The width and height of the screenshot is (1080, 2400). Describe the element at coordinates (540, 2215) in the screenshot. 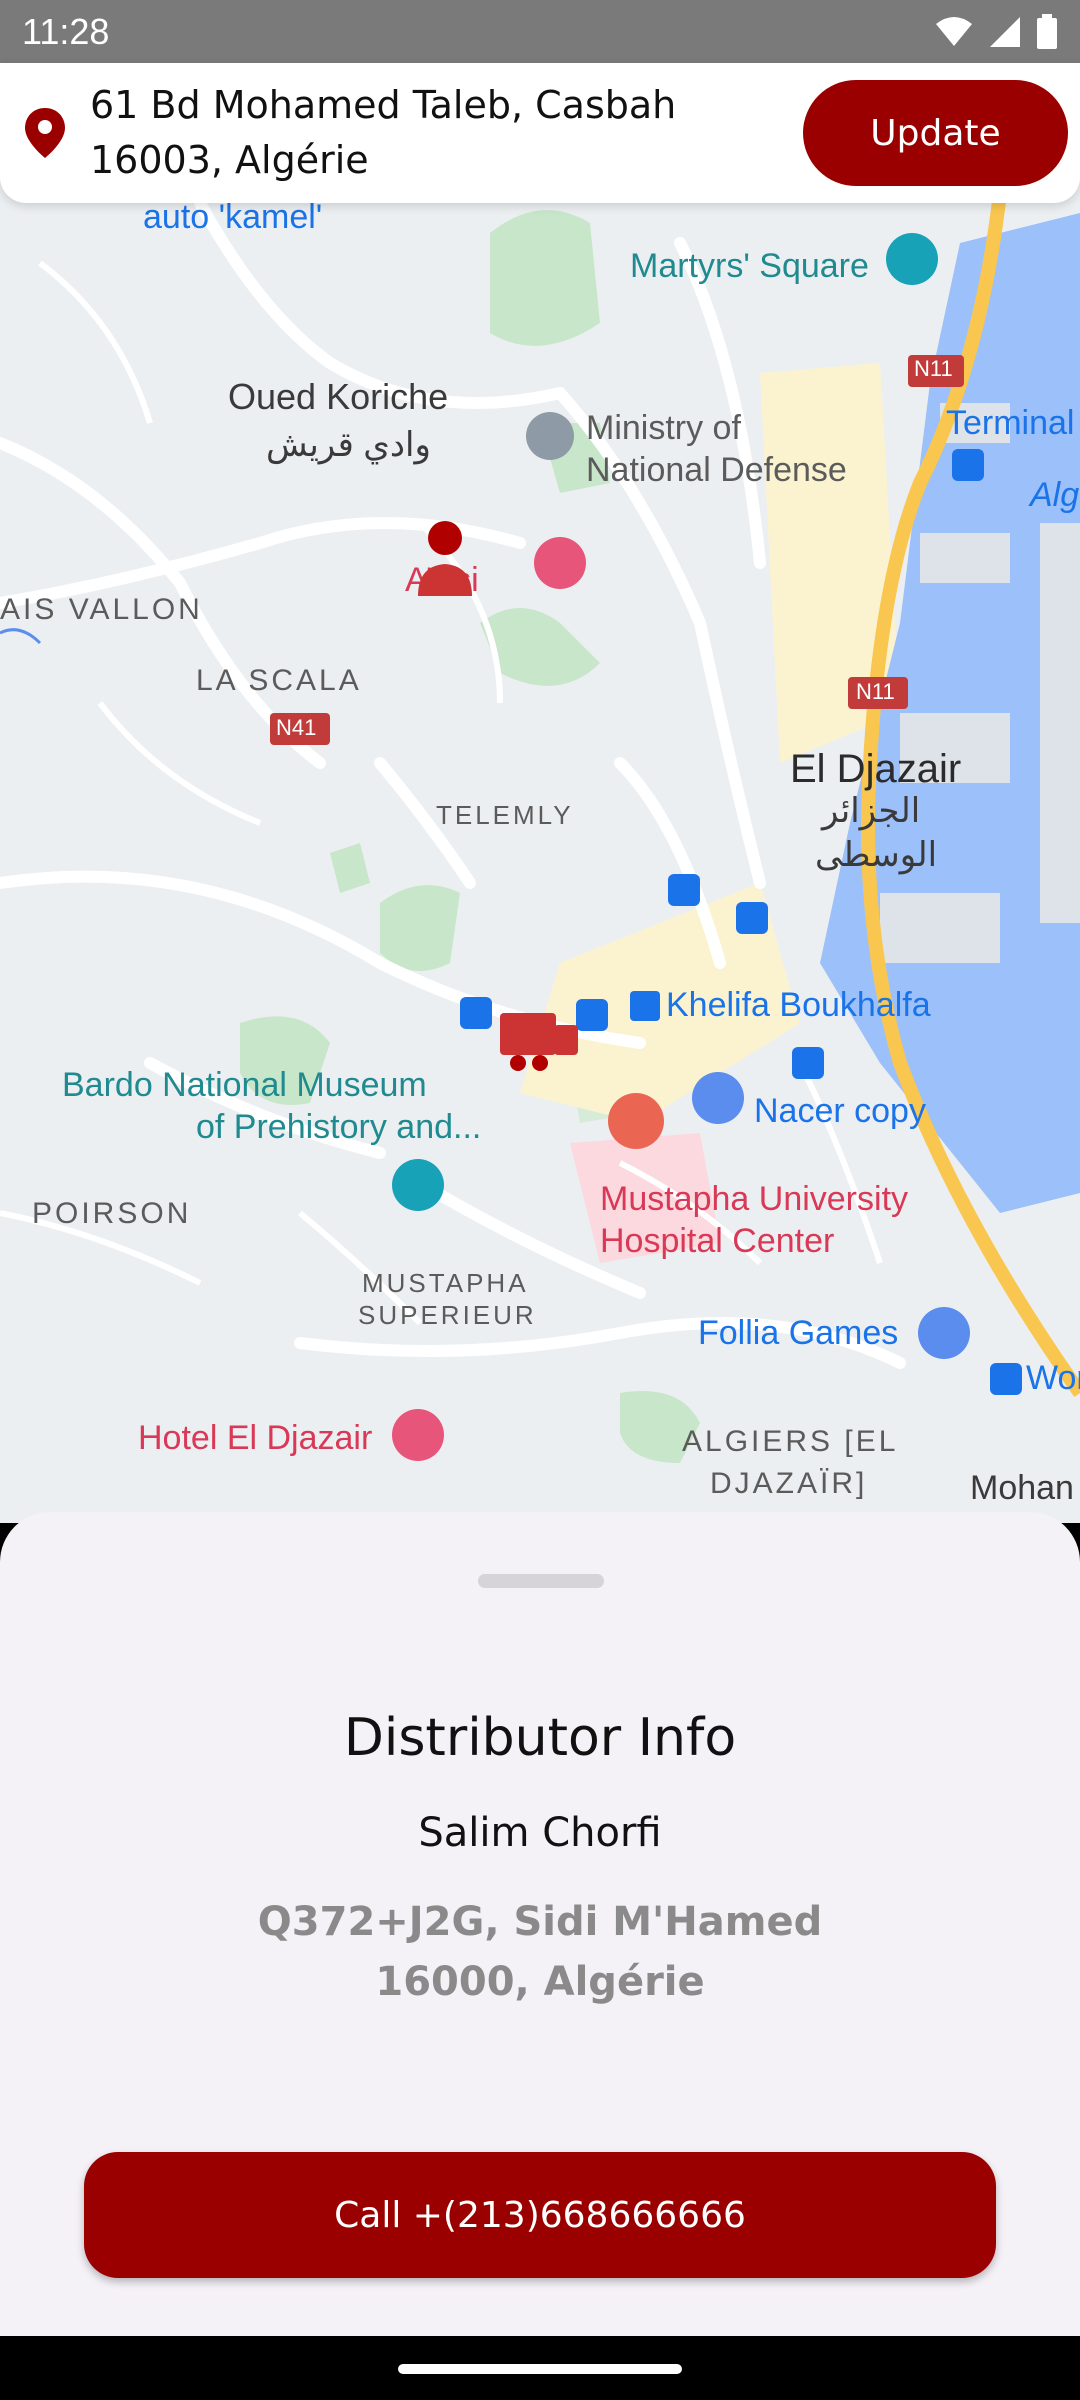

I see `call-button: Call +(213)668666666` at that location.